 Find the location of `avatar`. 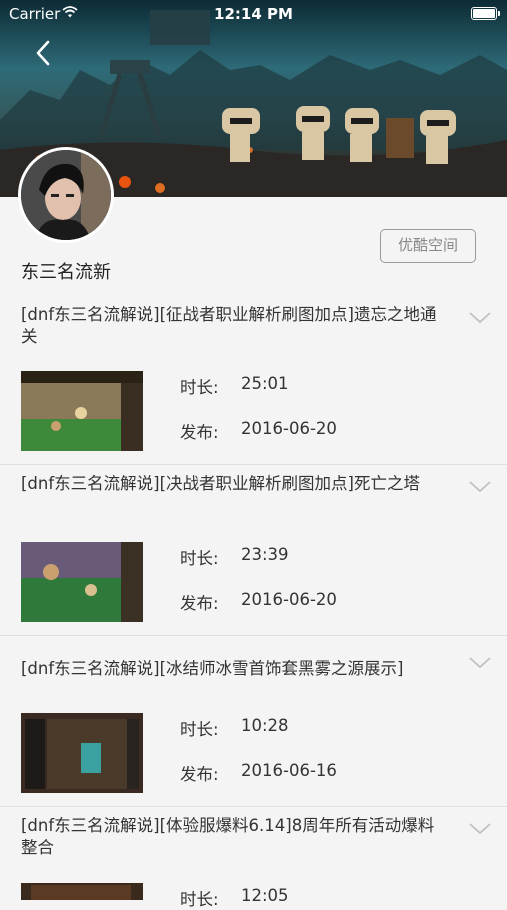

avatar is located at coordinates (66, 195).